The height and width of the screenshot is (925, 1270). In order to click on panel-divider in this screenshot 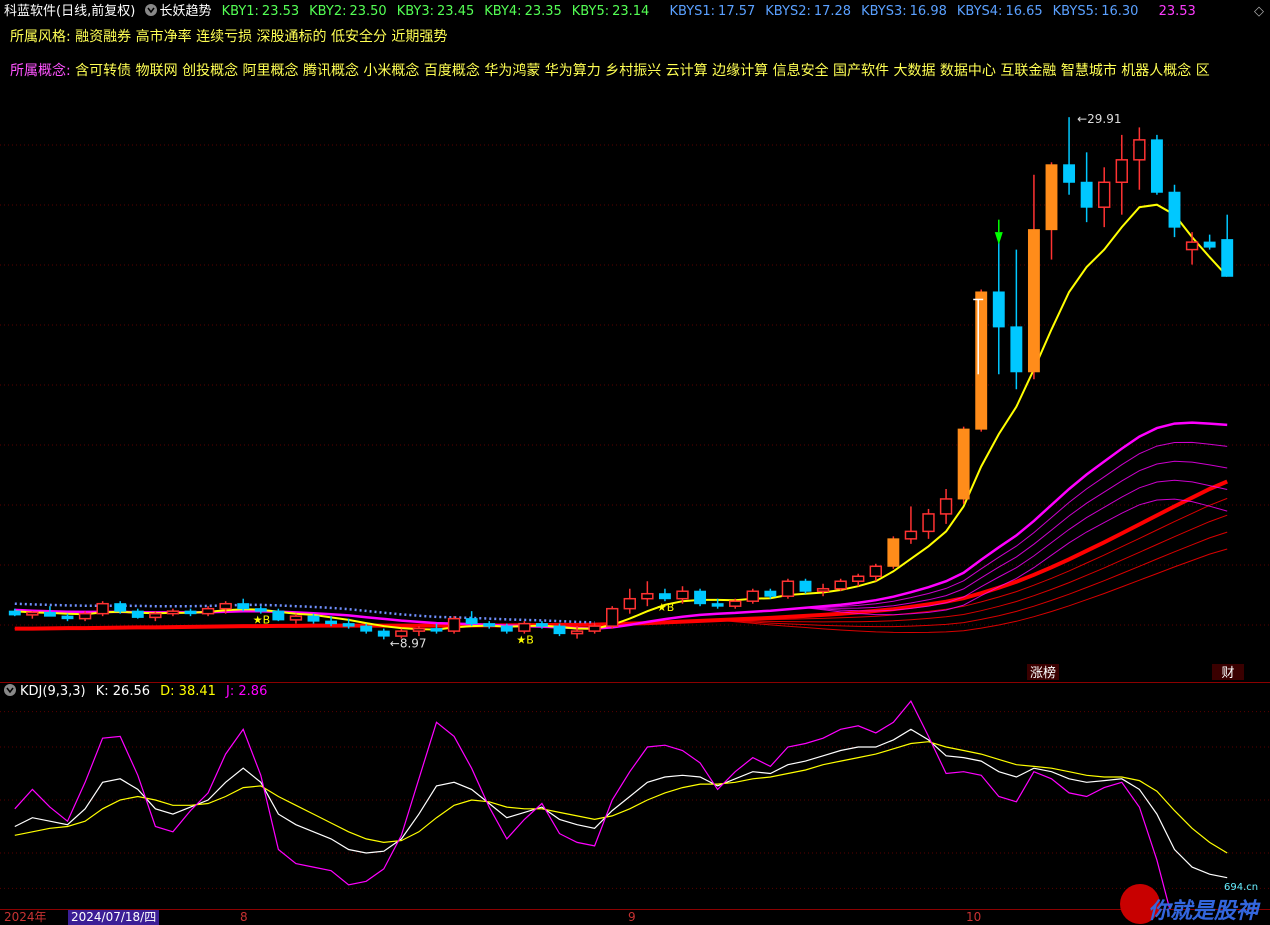, I will do `click(635, 682)`.